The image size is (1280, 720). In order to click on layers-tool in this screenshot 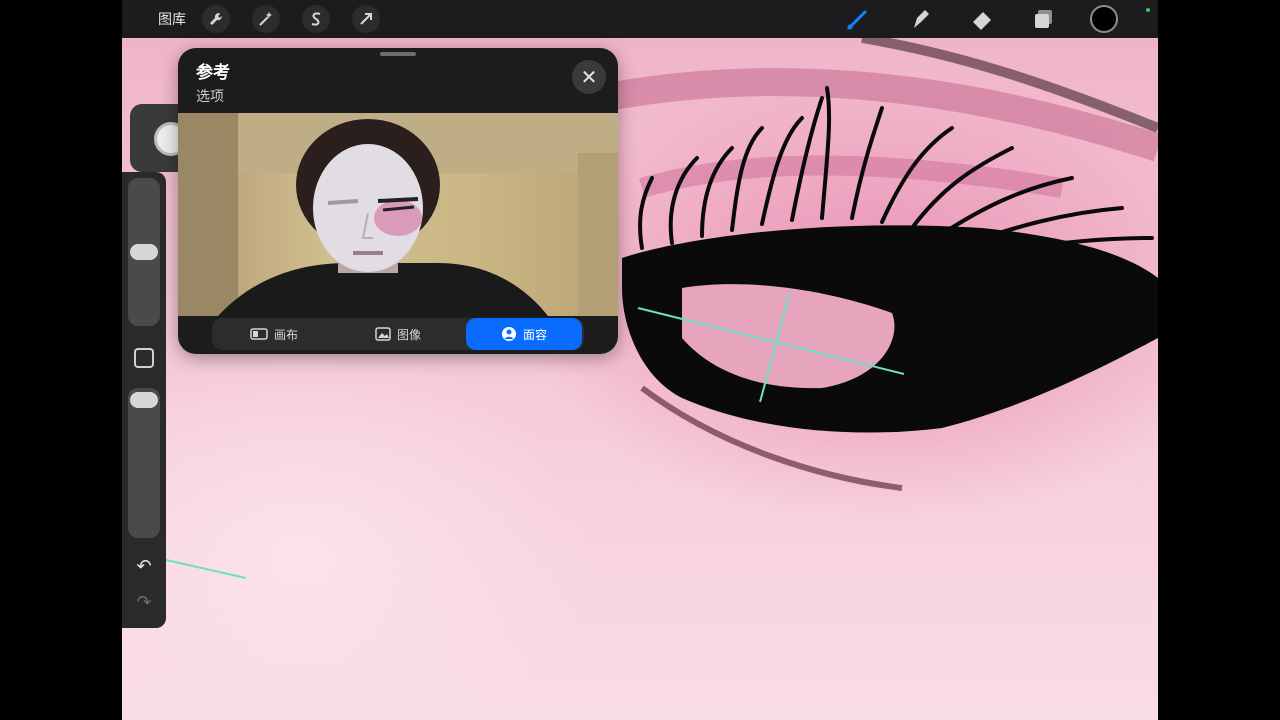, I will do `click(1044, 19)`.